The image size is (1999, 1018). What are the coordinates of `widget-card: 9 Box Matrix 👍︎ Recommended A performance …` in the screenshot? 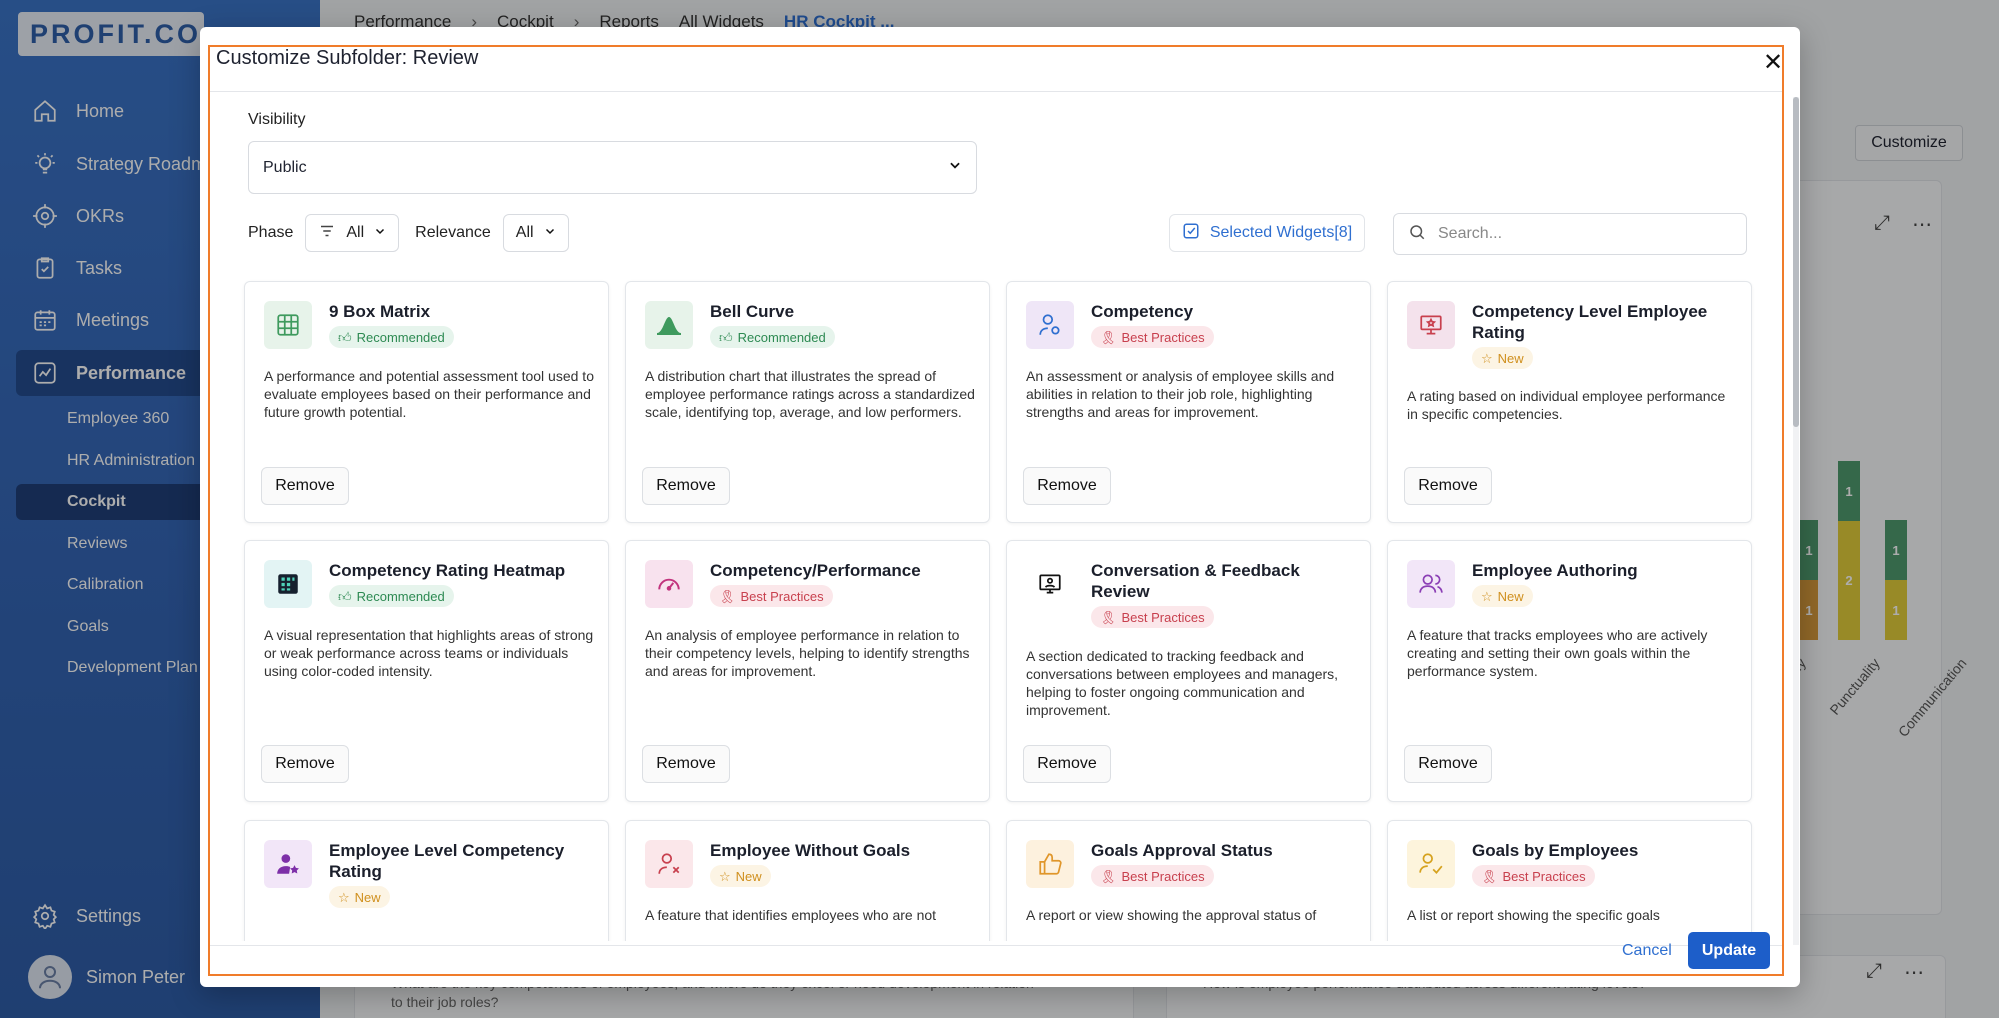 It's located at (426, 402).